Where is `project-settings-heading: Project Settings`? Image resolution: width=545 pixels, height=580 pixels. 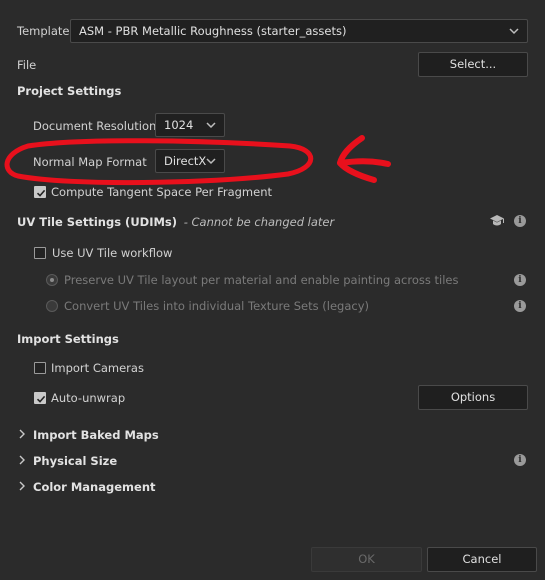 project-settings-heading: Project Settings is located at coordinates (69, 91).